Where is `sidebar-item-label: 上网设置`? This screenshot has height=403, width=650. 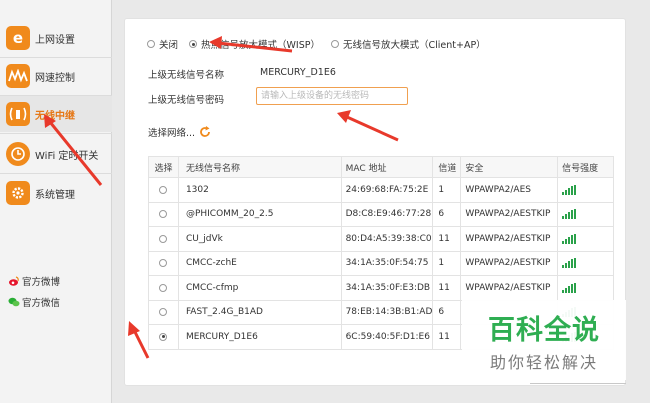
sidebar-item-label: 上网设置 is located at coordinates (55, 40).